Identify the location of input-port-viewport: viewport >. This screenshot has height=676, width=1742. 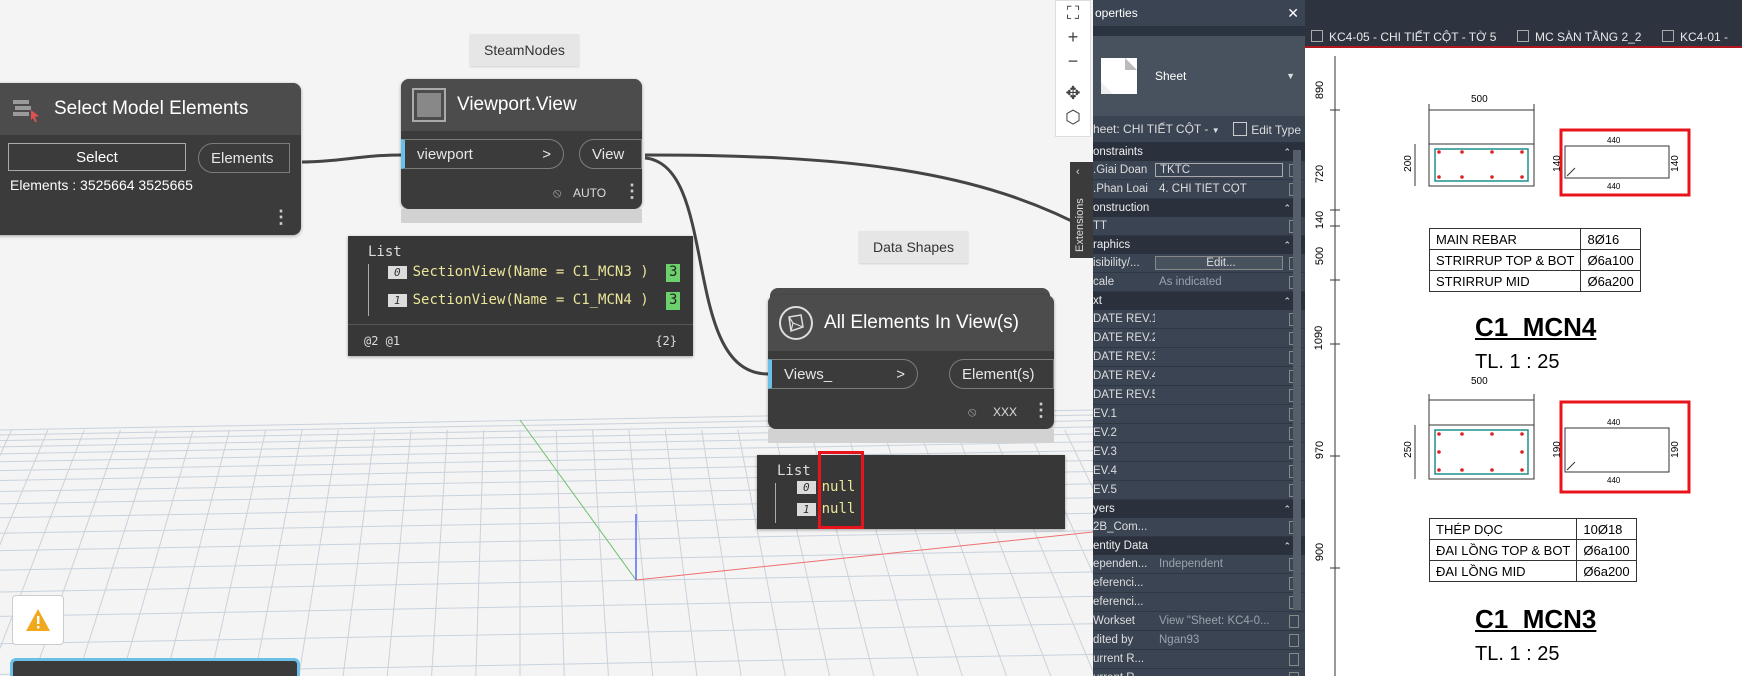
(482, 154).